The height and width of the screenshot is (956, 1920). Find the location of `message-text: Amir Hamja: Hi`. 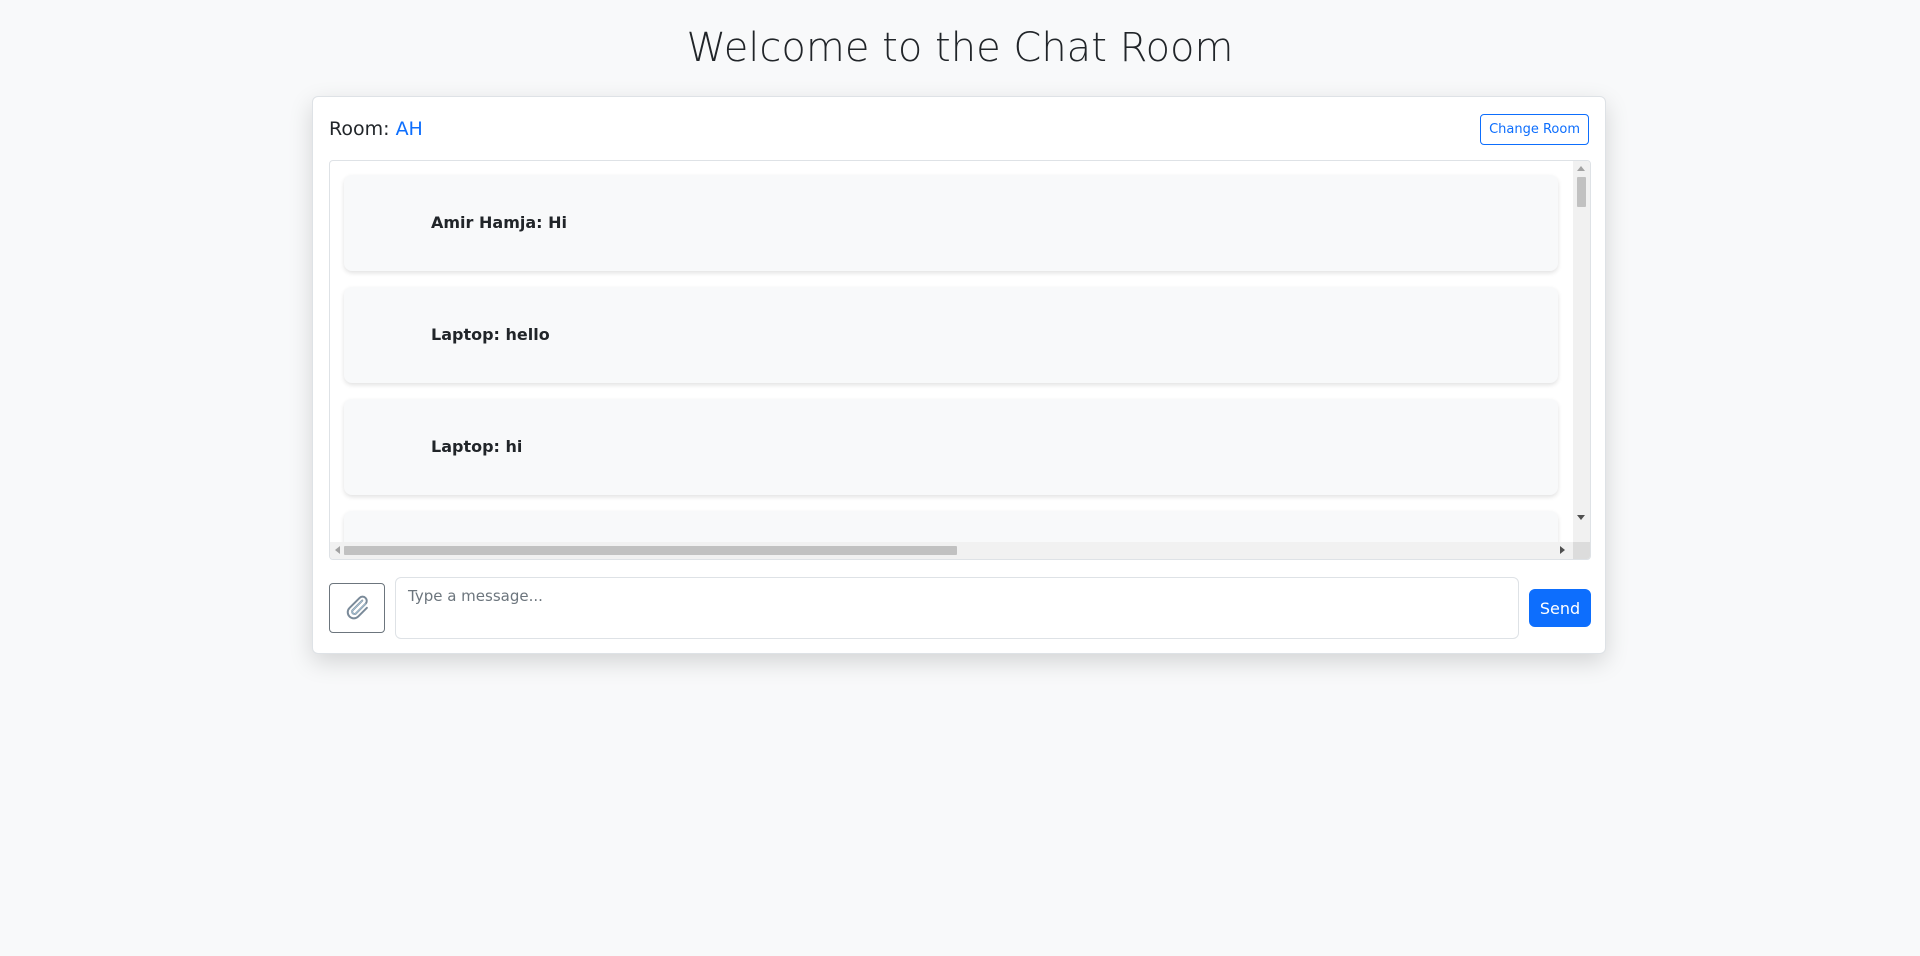

message-text: Amir Hamja: Hi is located at coordinates (499, 222).